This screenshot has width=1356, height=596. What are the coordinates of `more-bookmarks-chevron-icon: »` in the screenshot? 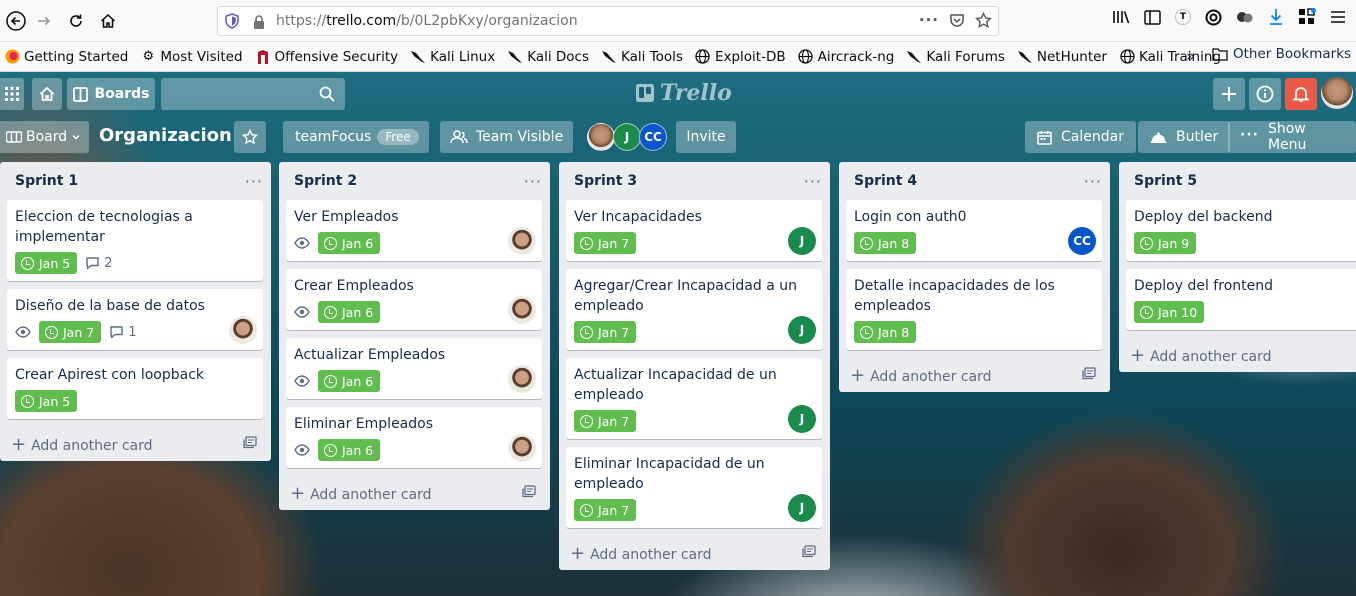 It's located at (1190, 56).